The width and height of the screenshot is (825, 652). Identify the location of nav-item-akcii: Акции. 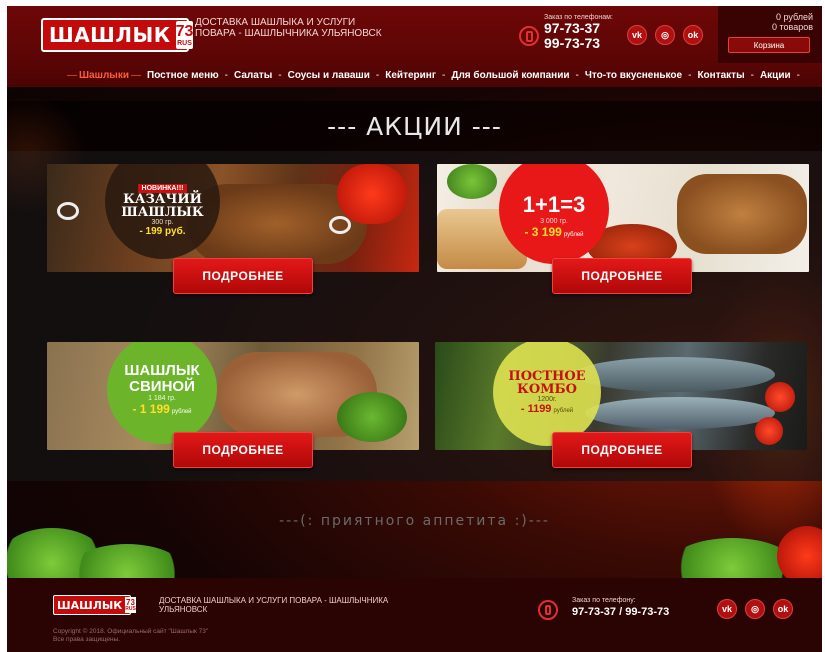
(775, 75).